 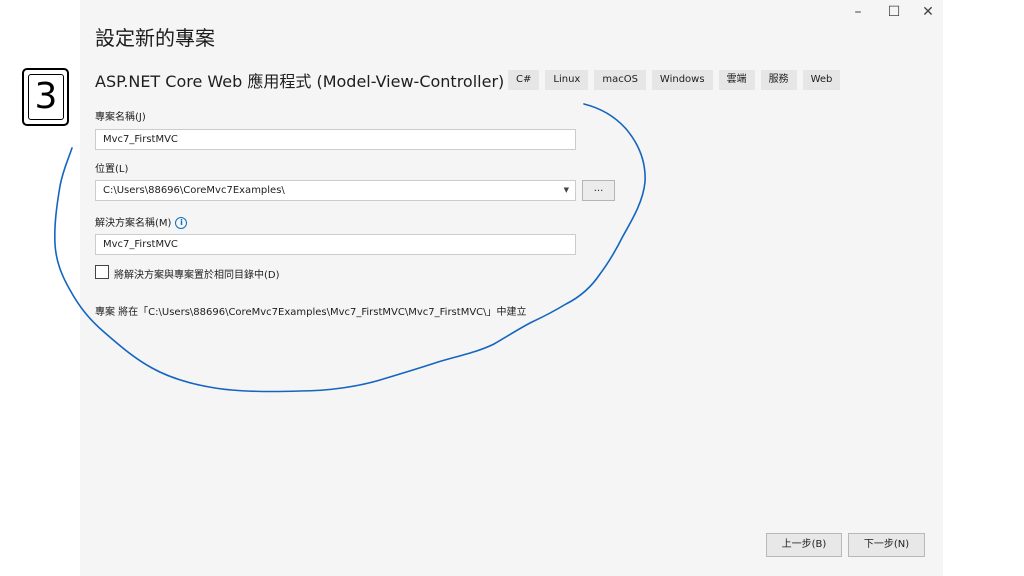 What do you see at coordinates (194, 190) in the screenshot?
I see `location-value: C:\Users\88696\CoreMvc7Examples\` at bounding box center [194, 190].